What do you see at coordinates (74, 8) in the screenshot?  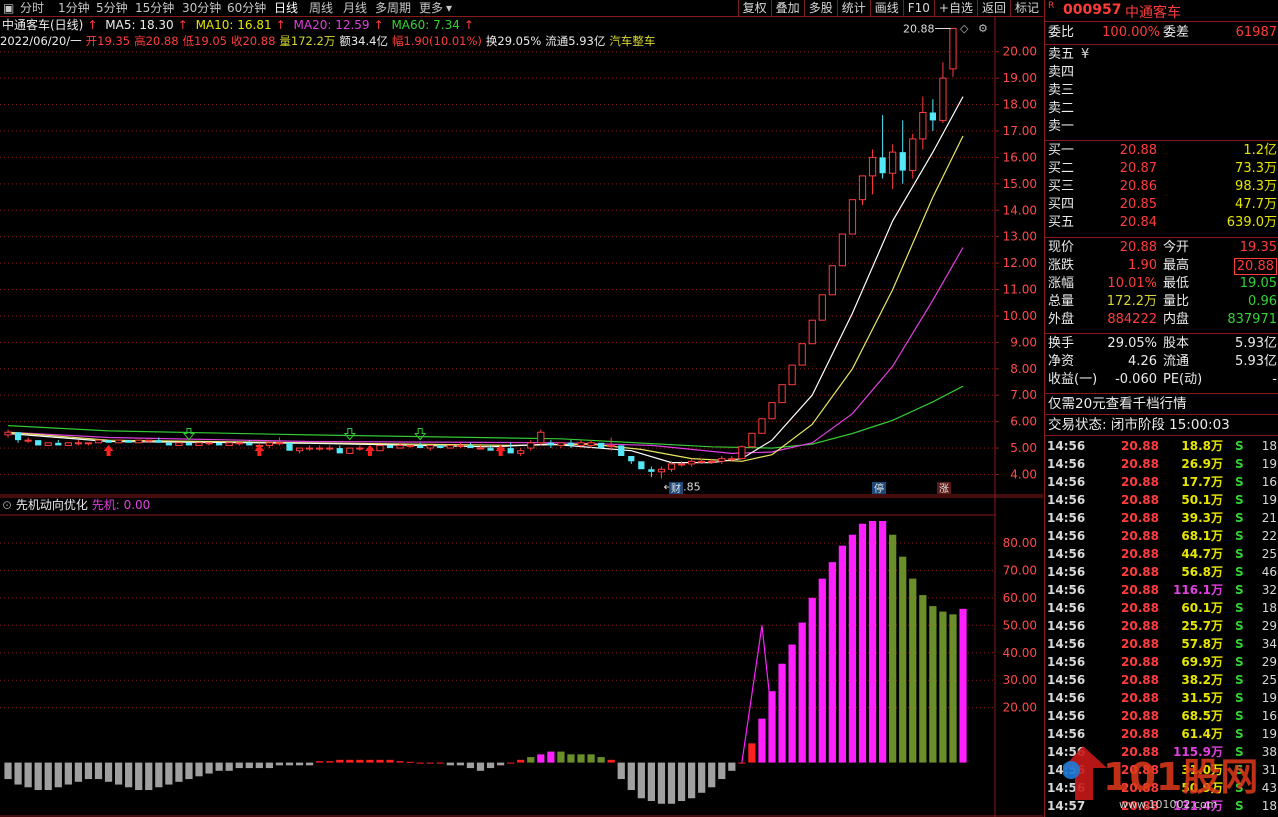 I see `period-tab-1: 1分钟` at bounding box center [74, 8].